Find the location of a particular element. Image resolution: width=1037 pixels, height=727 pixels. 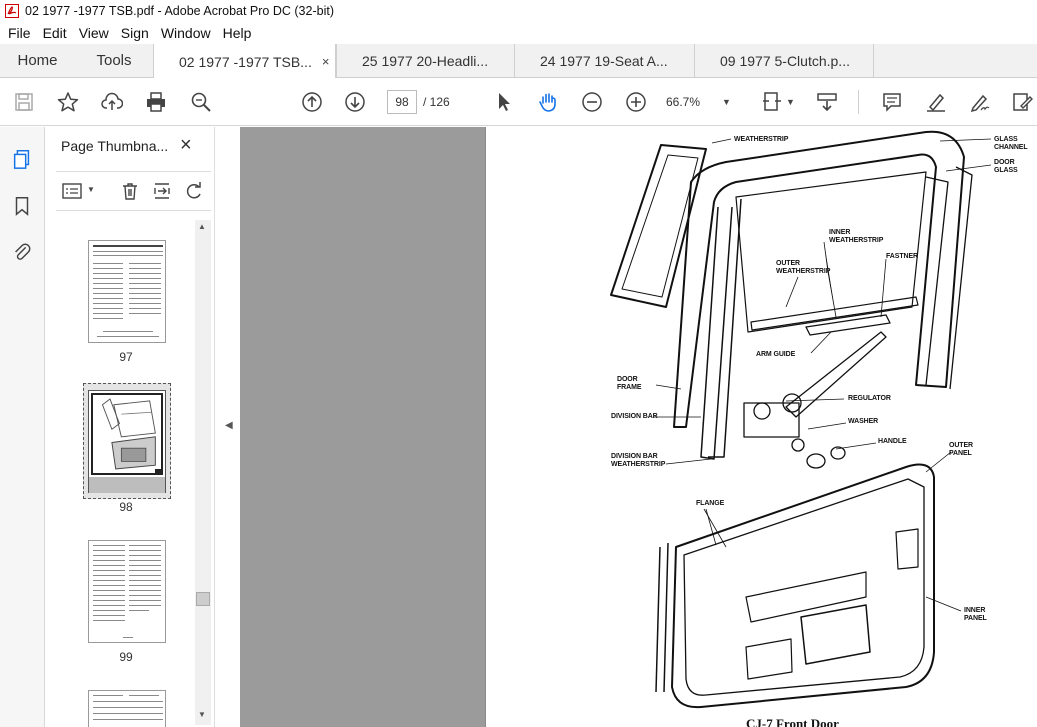

callout-inner-panel: INNER PANEL is located at coordinates (975, 614).